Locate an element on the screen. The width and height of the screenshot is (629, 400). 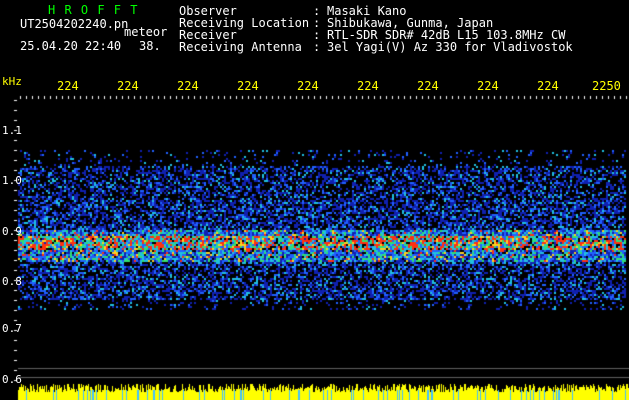
freq-unit-label: kHz is located at coordinates (12, 81).